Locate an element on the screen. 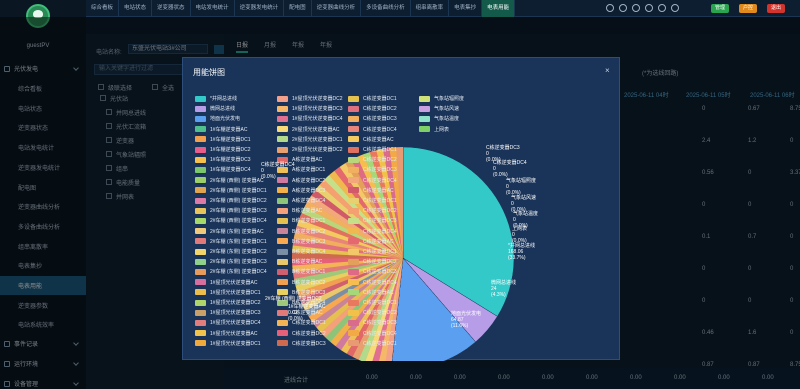 Image resolution: width=800 pixels, height=389 pixels. legend-item: 2#车棚 (西侧) 逆变器DC4 is located at coordinates (231, 220).